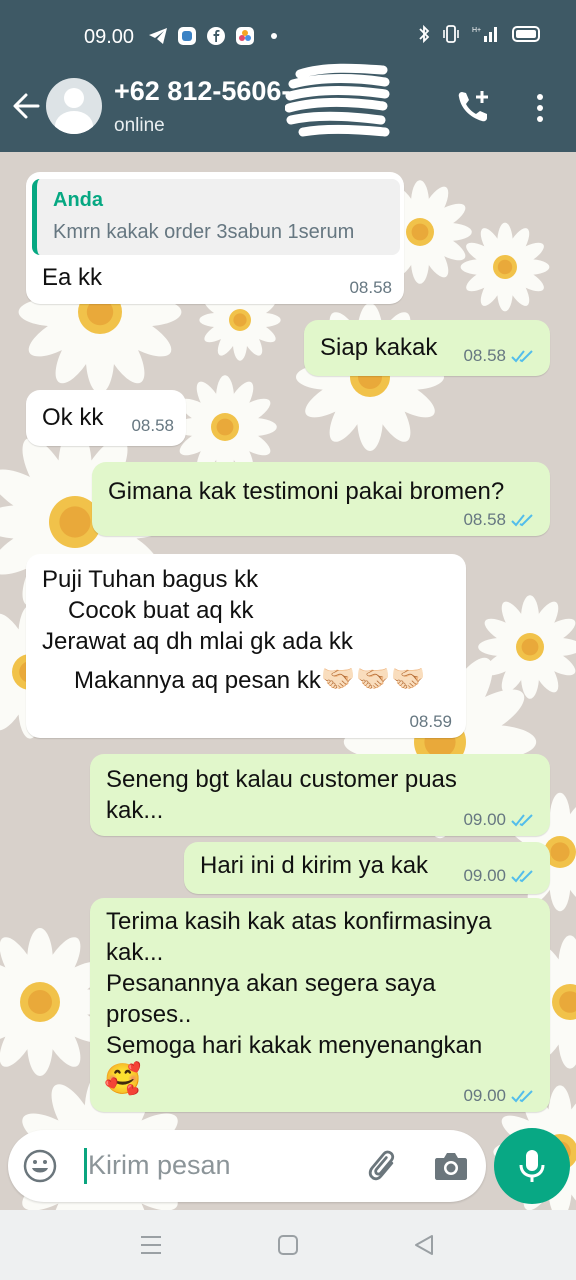  What do you see at coordinates (197, 641) in the screenshot?
I see `message-line: Jerawat aq dh mlai gk ada kk` at bounding box center [197, 641].